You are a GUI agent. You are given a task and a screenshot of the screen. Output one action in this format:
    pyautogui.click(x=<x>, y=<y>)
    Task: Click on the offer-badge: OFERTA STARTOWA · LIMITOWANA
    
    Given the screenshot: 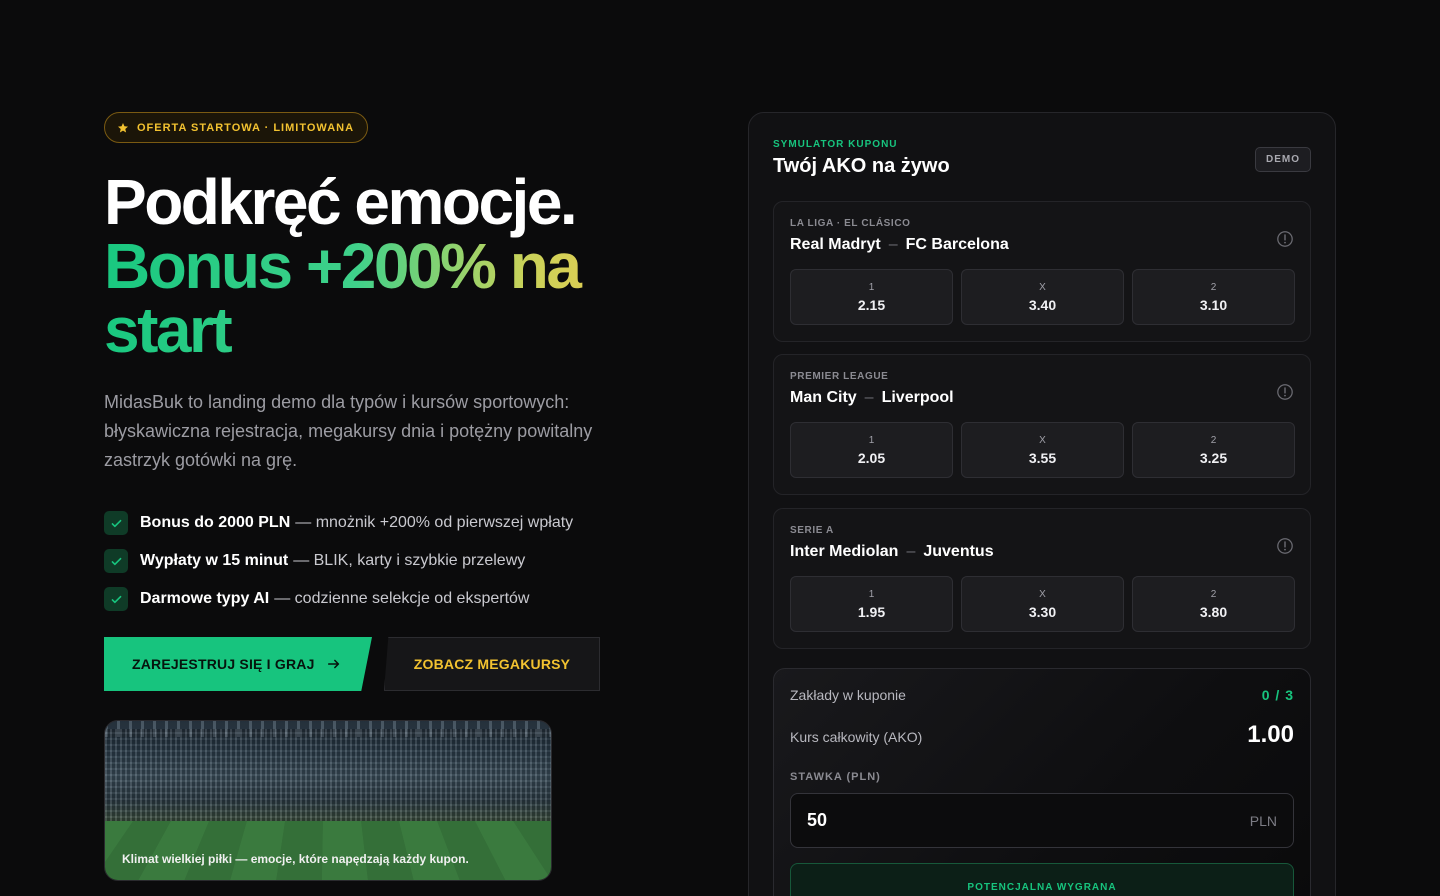 What is the action you would take?
    pyautogui.click(x=236, y=127)
    